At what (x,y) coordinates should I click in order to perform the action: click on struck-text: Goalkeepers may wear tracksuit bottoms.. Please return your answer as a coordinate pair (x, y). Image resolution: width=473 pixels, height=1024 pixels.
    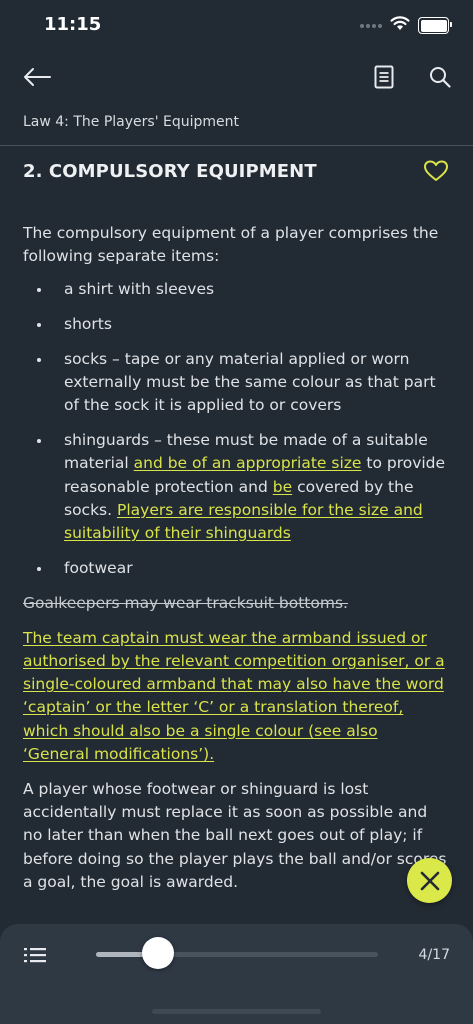
    Looking at the image, I should click on (185, 602).